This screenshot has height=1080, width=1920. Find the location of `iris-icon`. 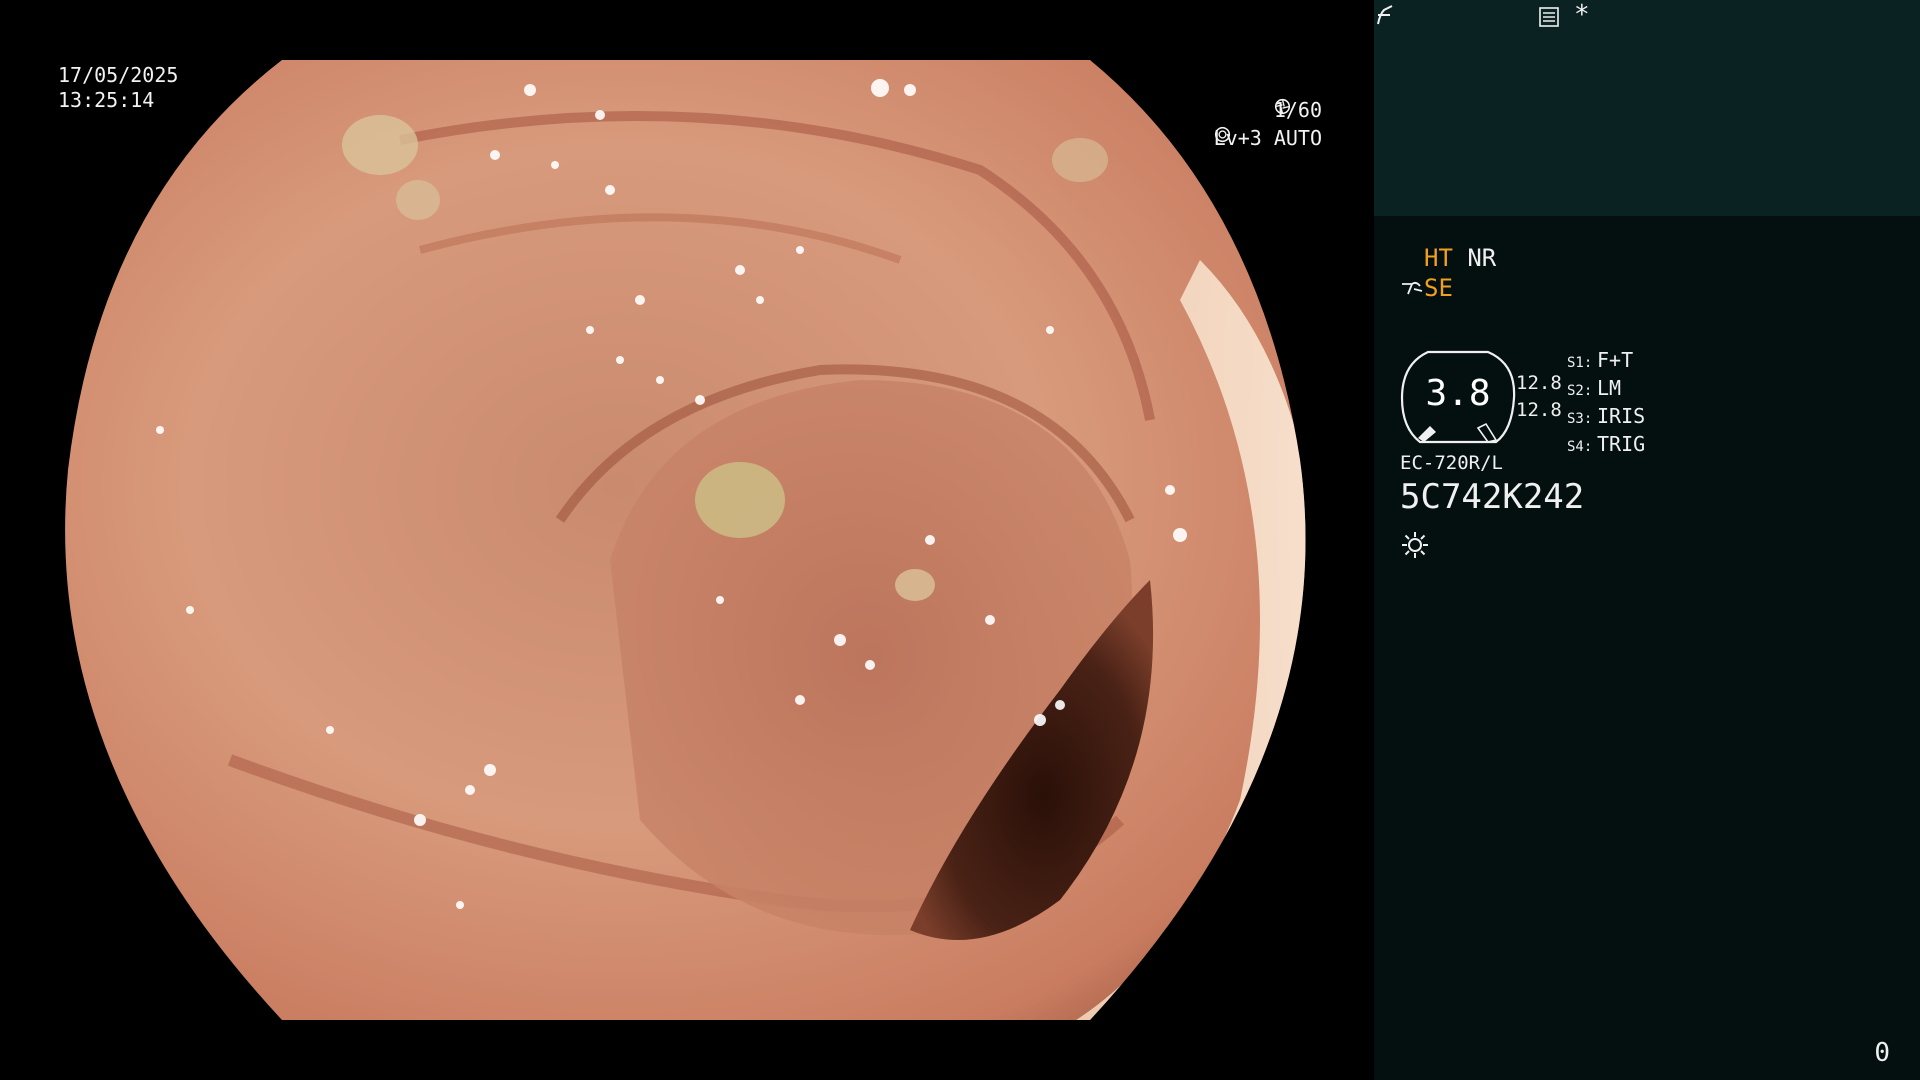

iris-icon is located at coordinates (1222, 134).